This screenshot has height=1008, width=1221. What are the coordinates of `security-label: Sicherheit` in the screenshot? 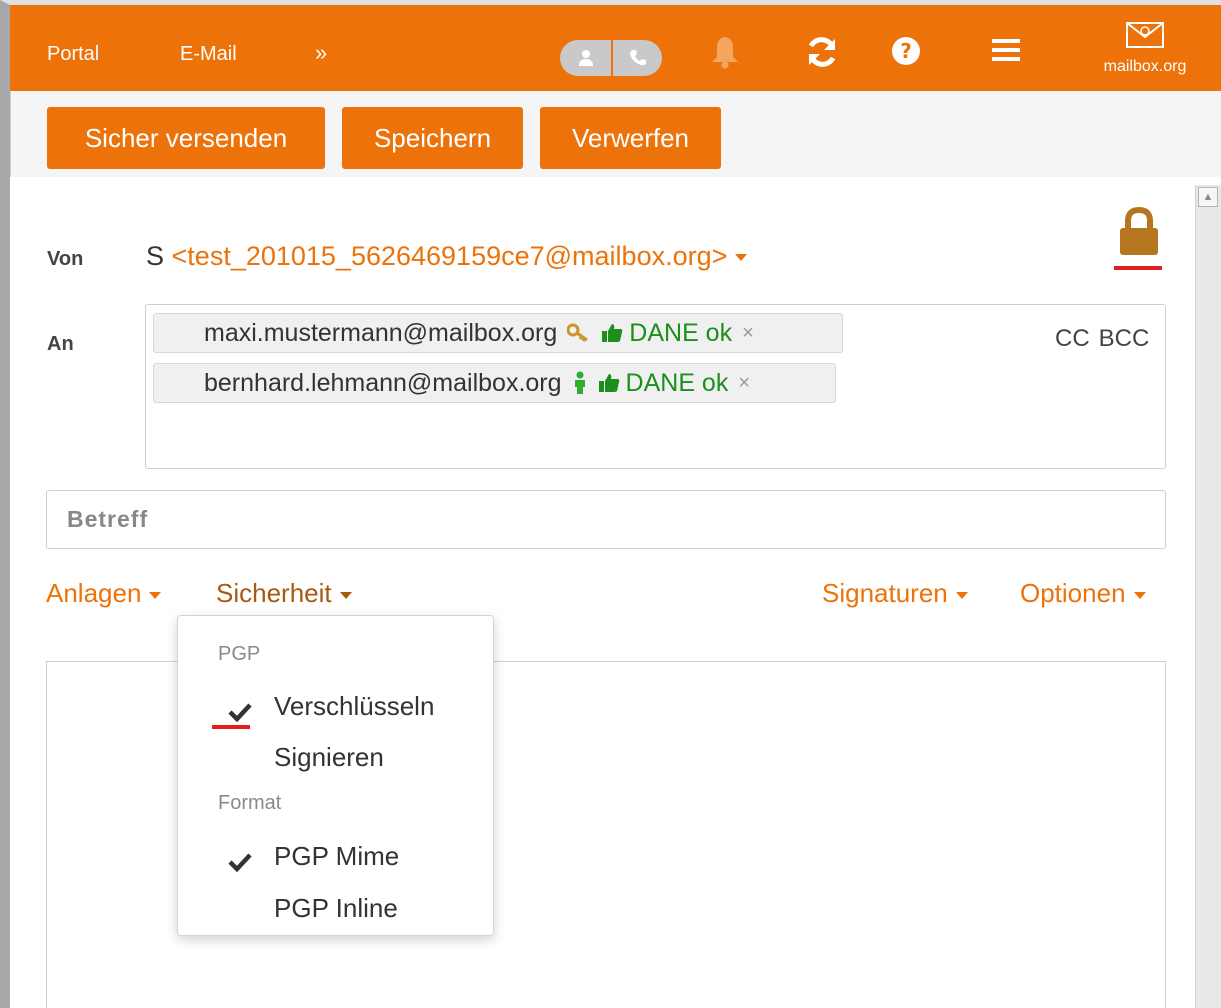 It's located at (274, 593).